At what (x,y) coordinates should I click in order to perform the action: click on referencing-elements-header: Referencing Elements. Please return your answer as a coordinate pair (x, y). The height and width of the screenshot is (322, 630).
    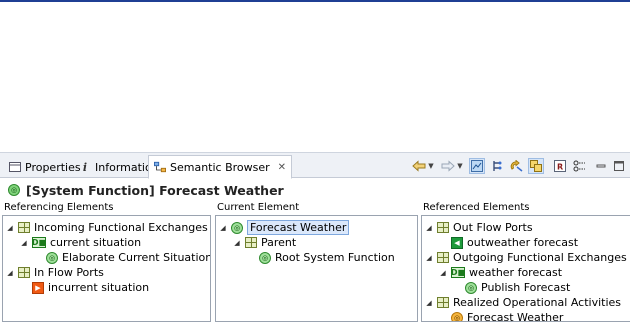
    Looking at the image, I should click on (59, 207).